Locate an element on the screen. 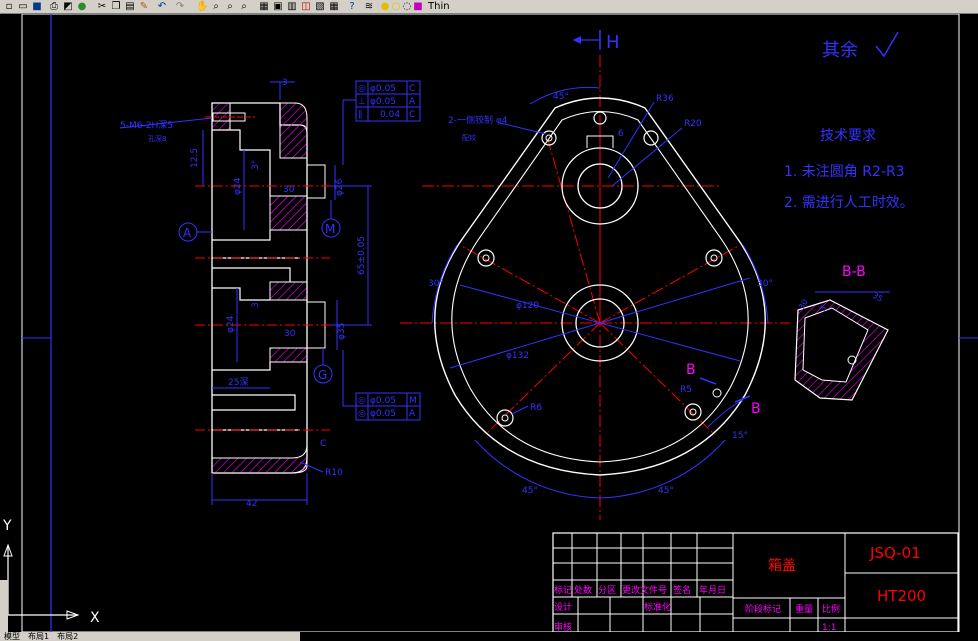 This screenshot has width=978, height=641. dim-30-upper: 30 is located at coordinates (289, 190).